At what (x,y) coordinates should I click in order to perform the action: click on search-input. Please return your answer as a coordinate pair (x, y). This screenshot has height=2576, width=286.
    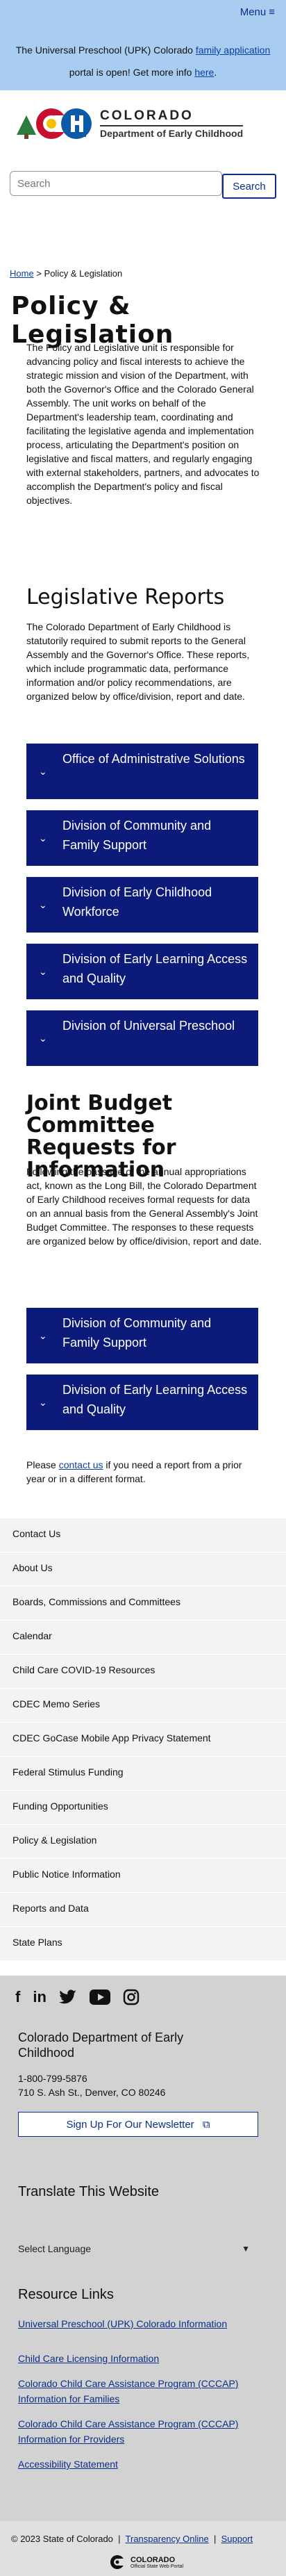
    Looking at the image, I should click on (116, 183).